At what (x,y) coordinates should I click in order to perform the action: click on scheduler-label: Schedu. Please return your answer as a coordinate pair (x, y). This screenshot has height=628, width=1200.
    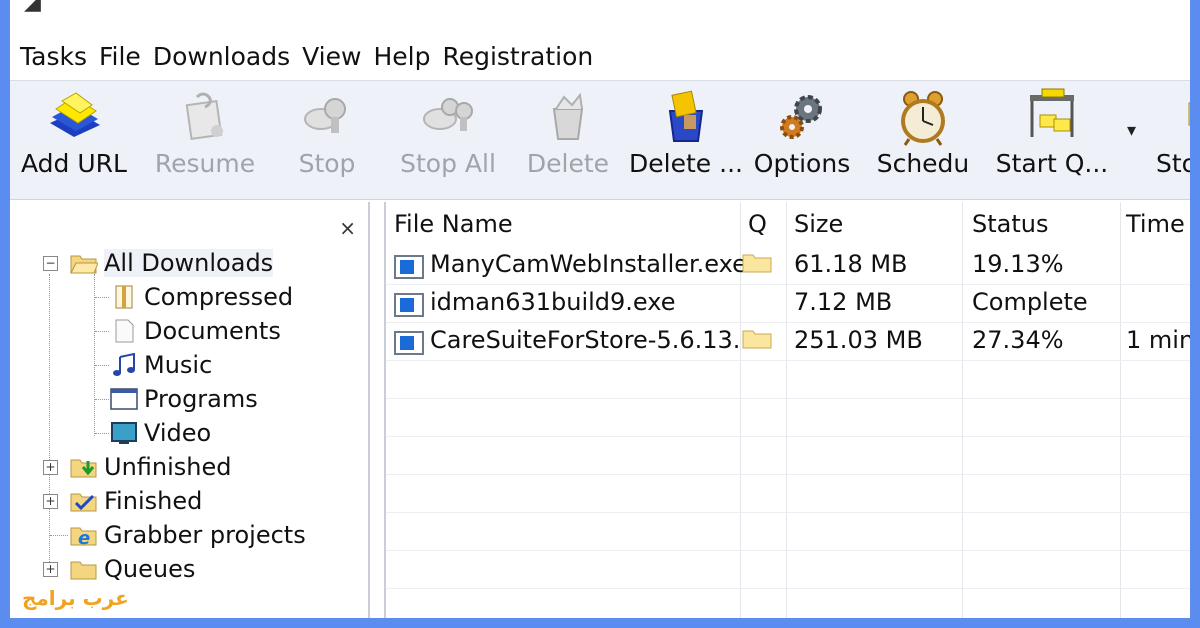
    Looking at the image, I should click on (923, 163).